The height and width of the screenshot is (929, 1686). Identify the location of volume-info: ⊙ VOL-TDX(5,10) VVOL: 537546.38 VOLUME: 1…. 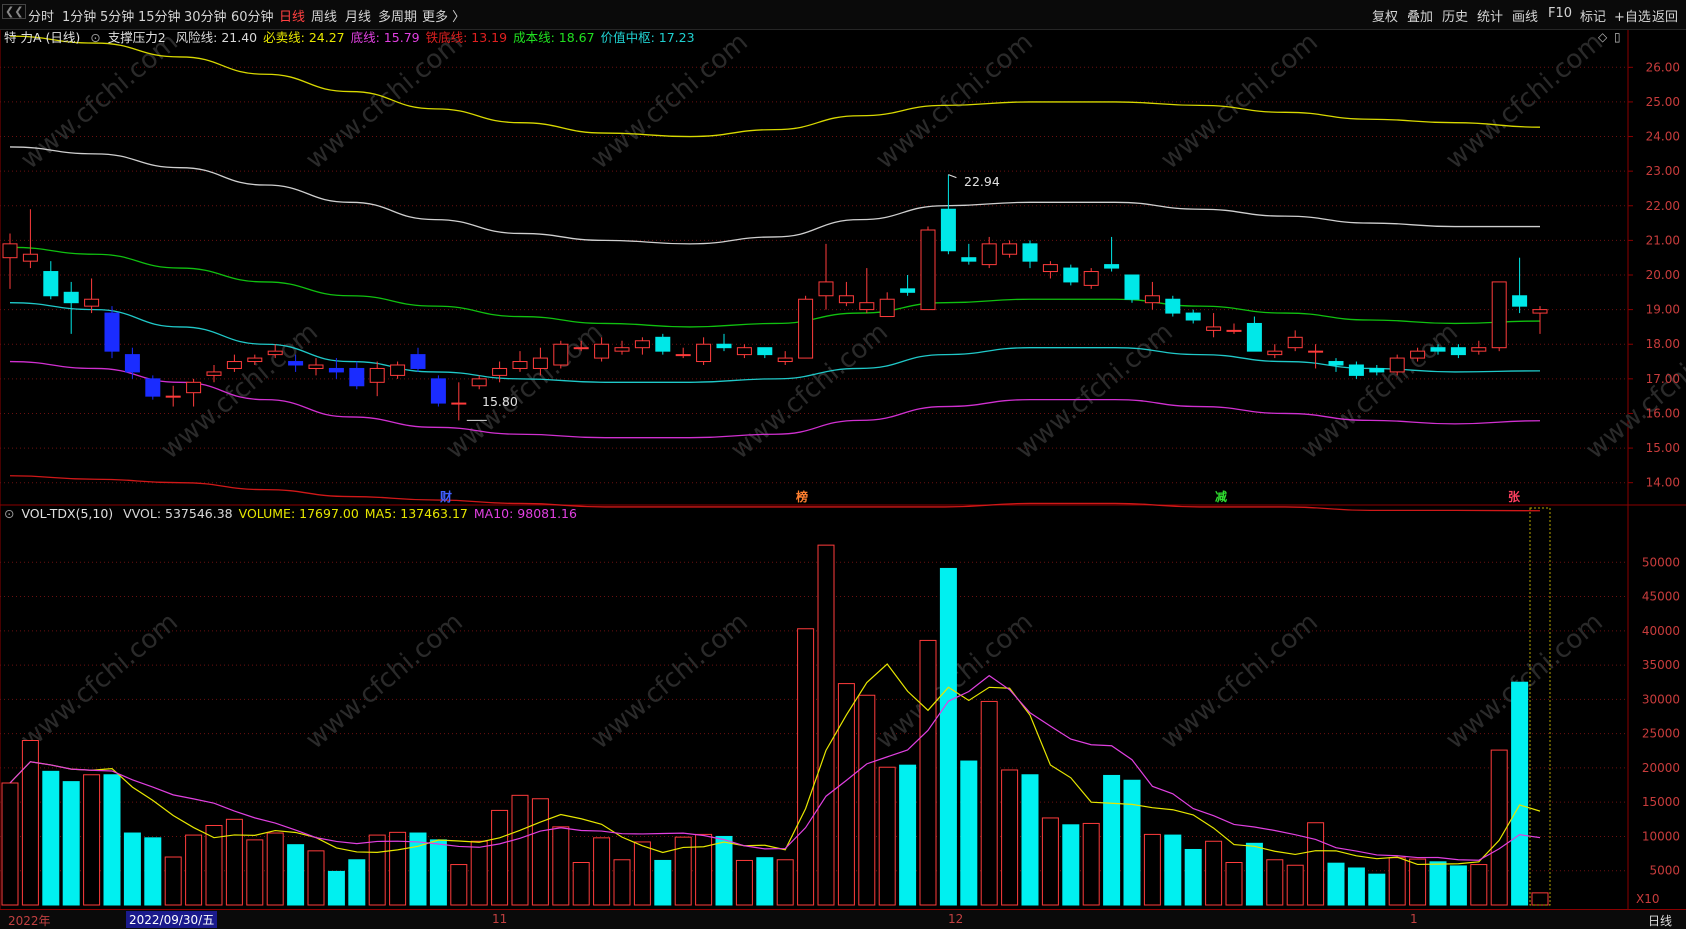
(293, 514).